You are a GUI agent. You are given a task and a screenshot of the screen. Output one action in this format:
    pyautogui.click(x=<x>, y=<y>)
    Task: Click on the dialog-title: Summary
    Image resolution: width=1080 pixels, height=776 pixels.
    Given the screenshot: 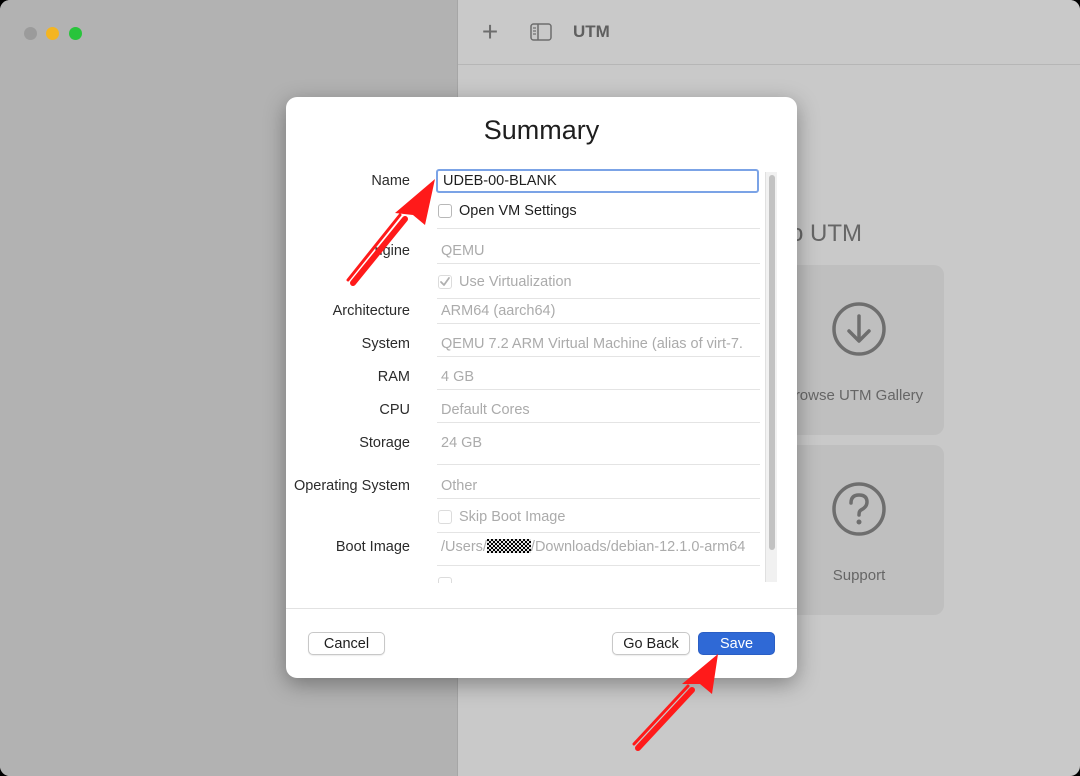 What is the action you would take?
    pyautogui.click(x=541, y=130)
    